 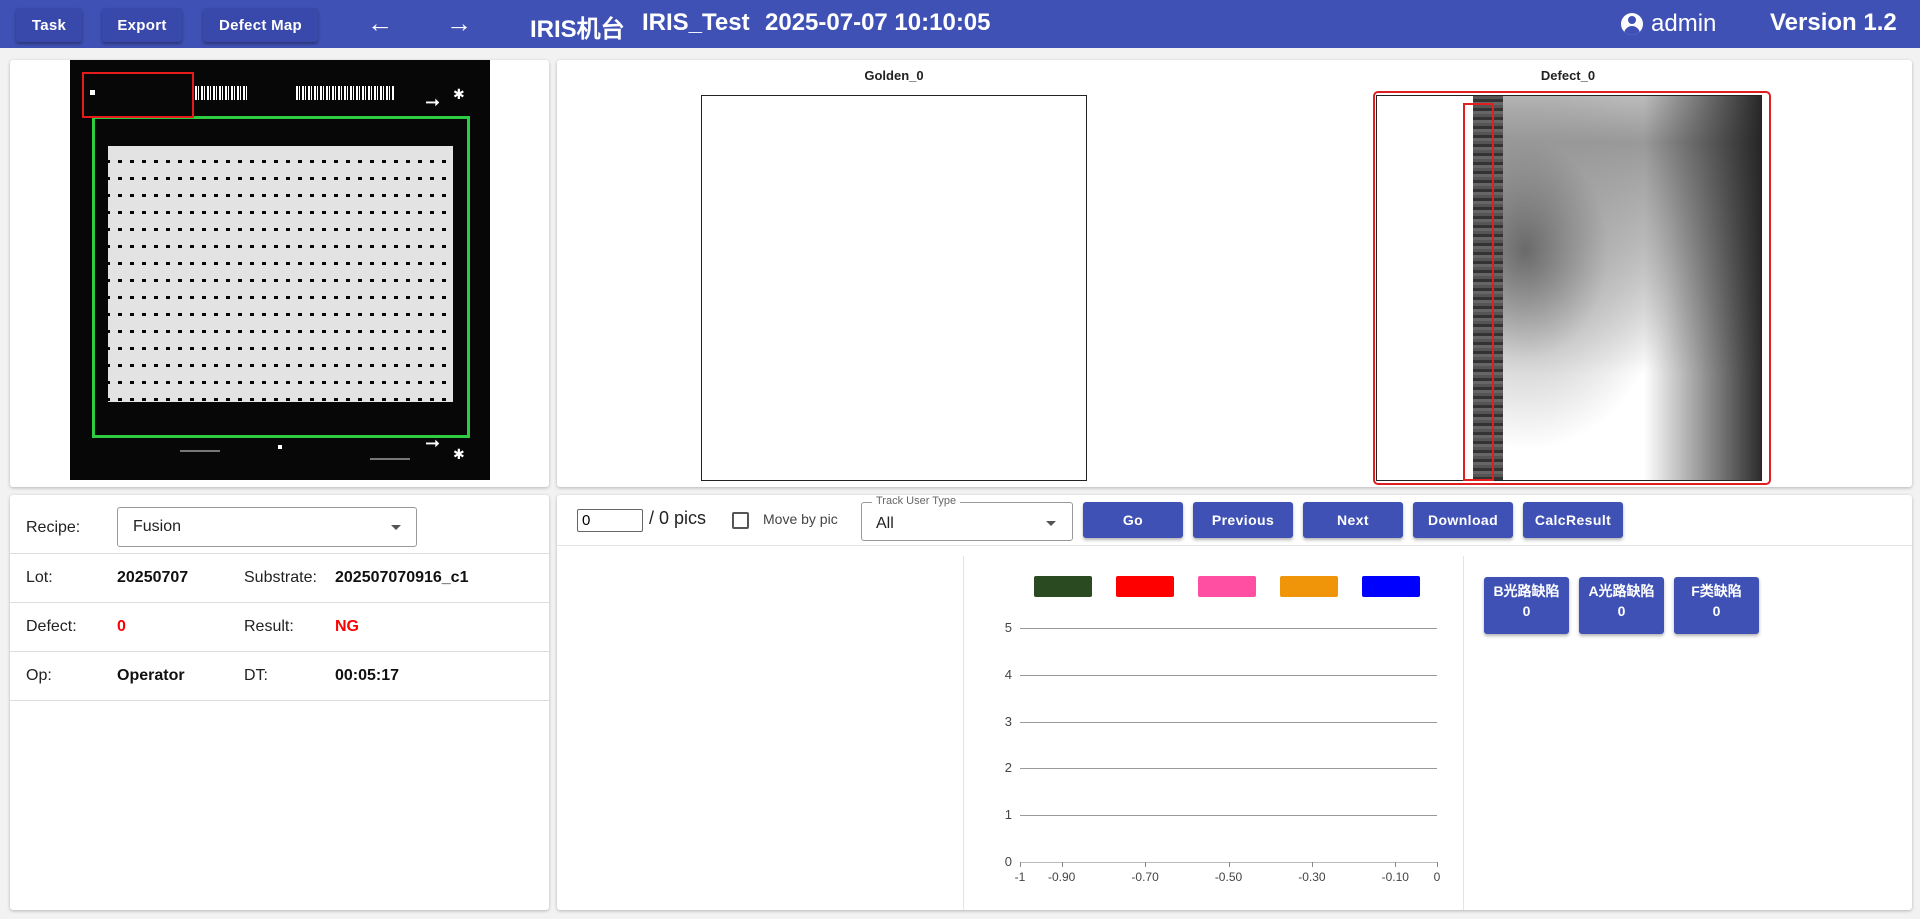 I want to click on chart-divider-left, so click(x=963, y=733).